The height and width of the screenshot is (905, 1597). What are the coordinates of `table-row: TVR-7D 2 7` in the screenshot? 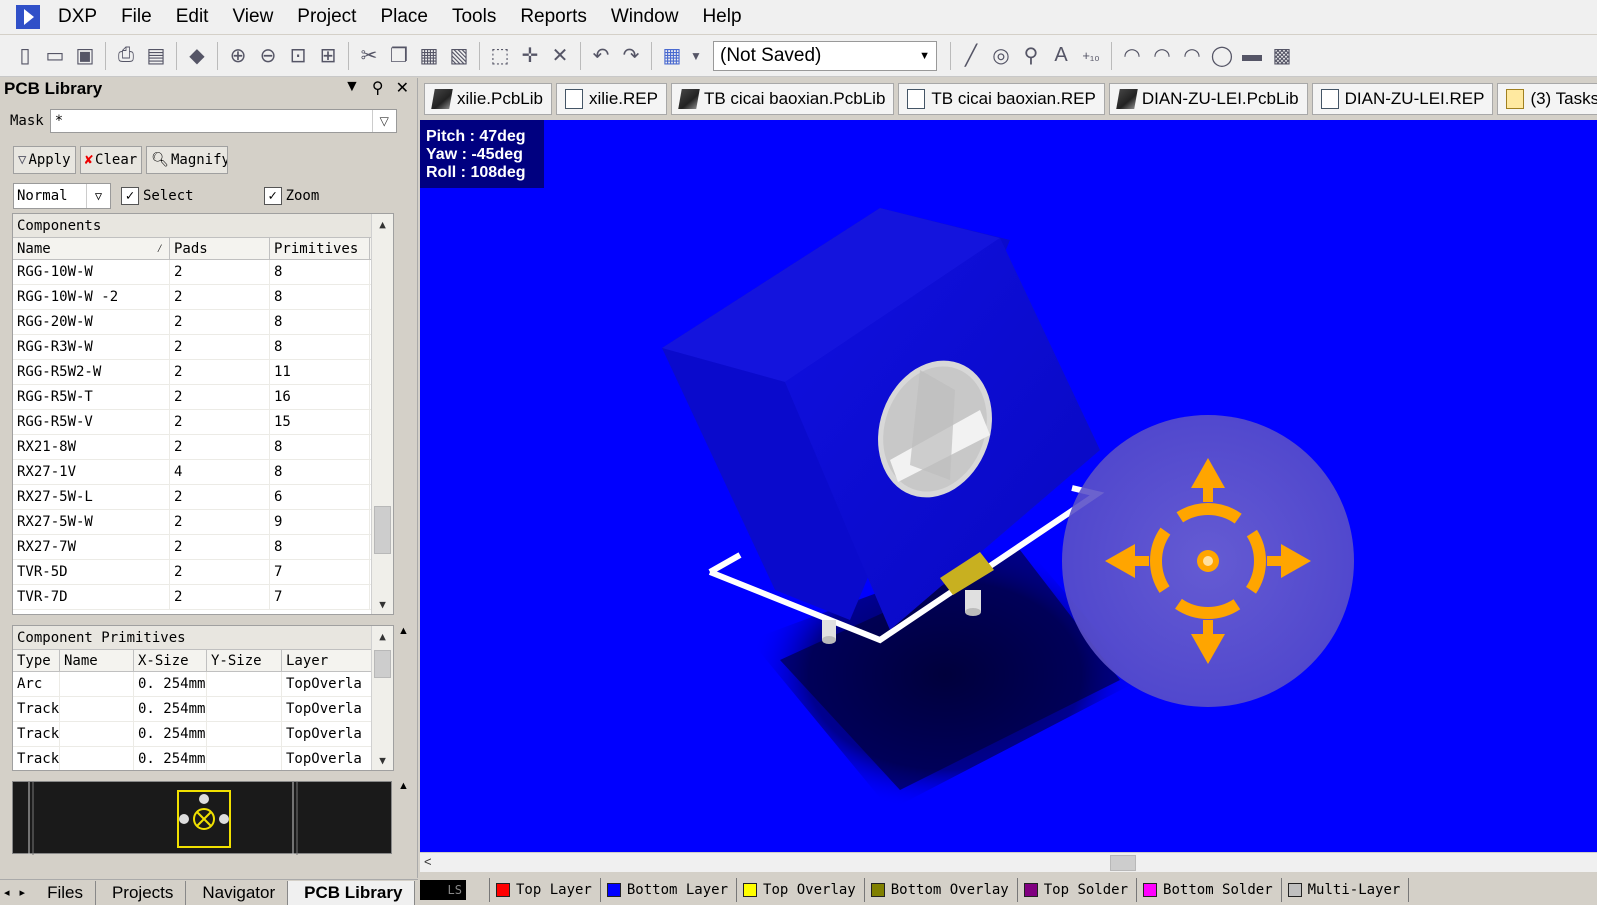 It's located at (203, 597).